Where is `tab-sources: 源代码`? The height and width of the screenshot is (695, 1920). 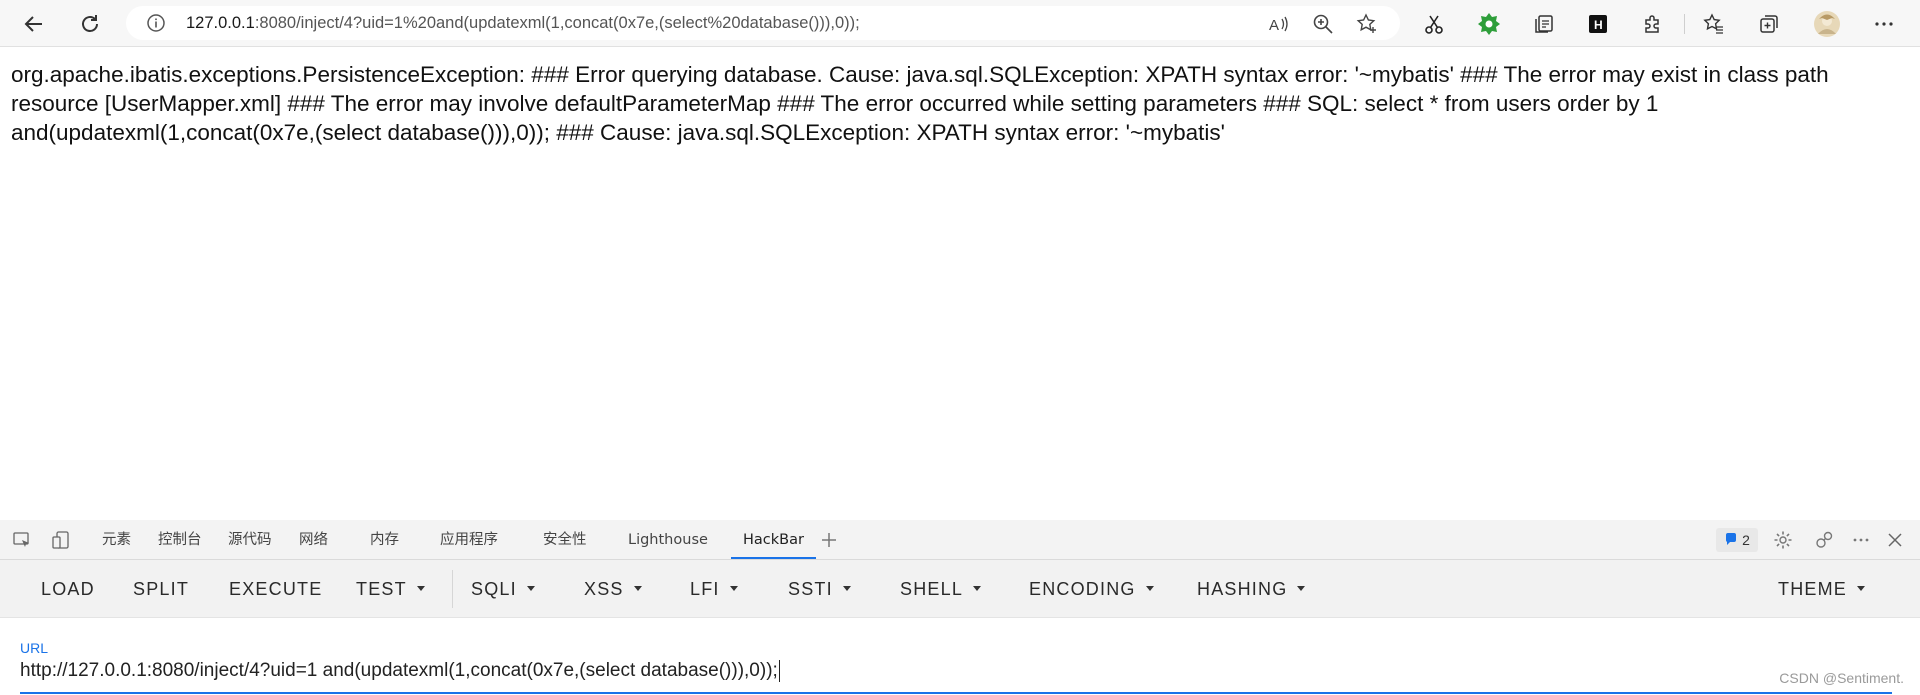
tab-sources: 源代码 is located at coordinates (250, 540).